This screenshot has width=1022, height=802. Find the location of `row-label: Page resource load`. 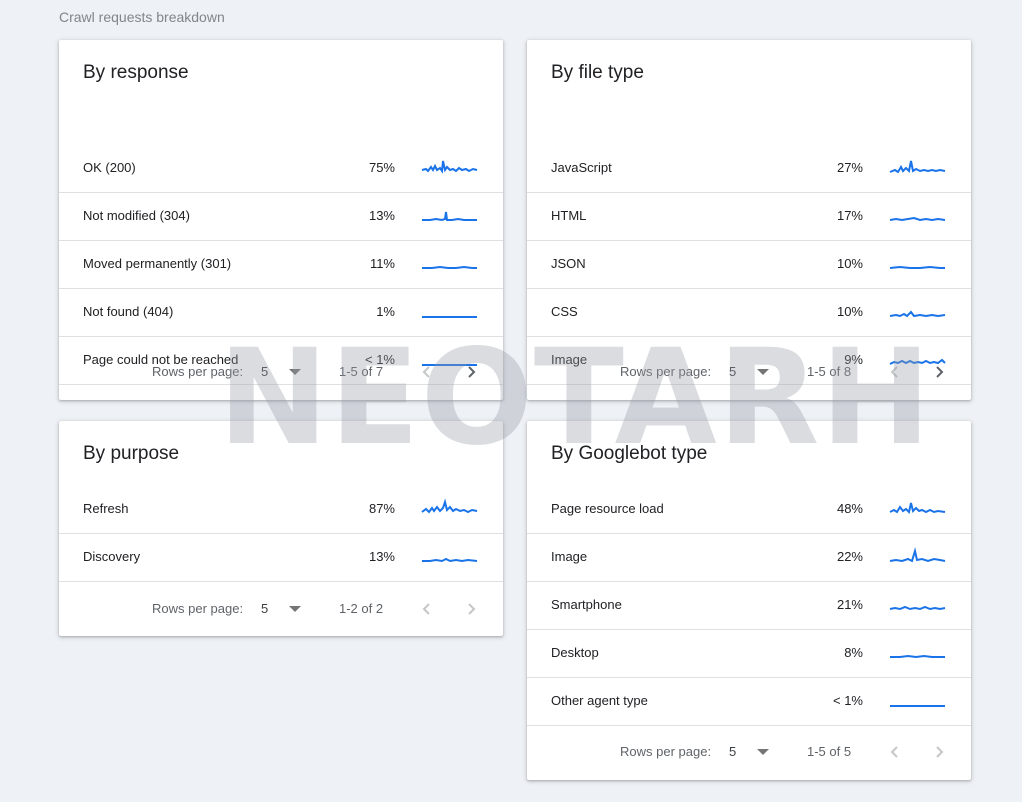

row-label: Page resource load is located at coordinates (607, 508).